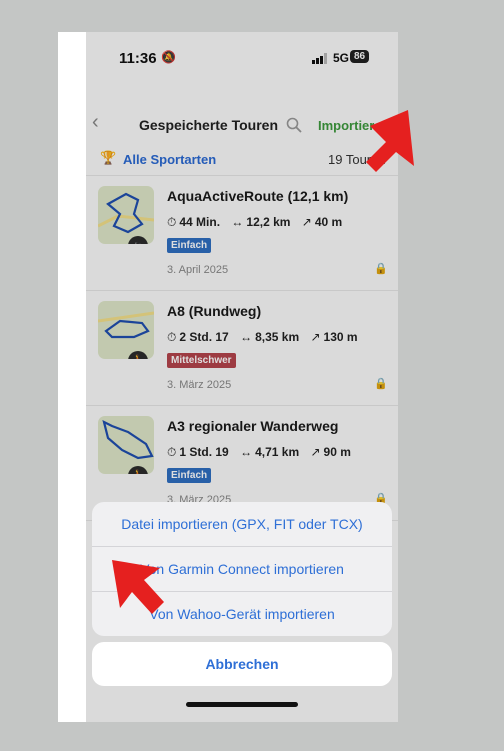  What do you see at coordinates (242, 524) in the screenshot?
I see `import-file-option: Datei importieren (GPX, FIT oder TCX)` at bounding box center [242, 524].